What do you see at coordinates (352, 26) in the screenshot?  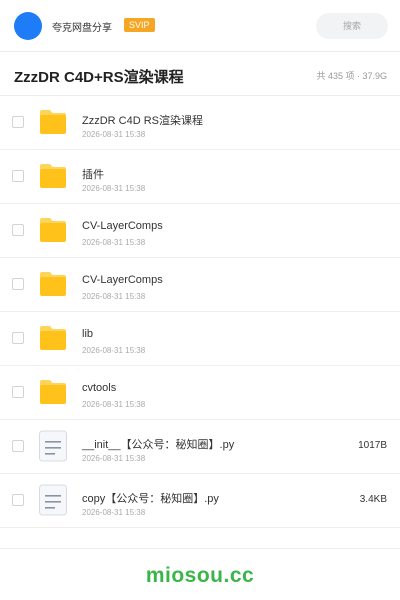 I see `search-button: 搜索` at bounding box center [352, 26].